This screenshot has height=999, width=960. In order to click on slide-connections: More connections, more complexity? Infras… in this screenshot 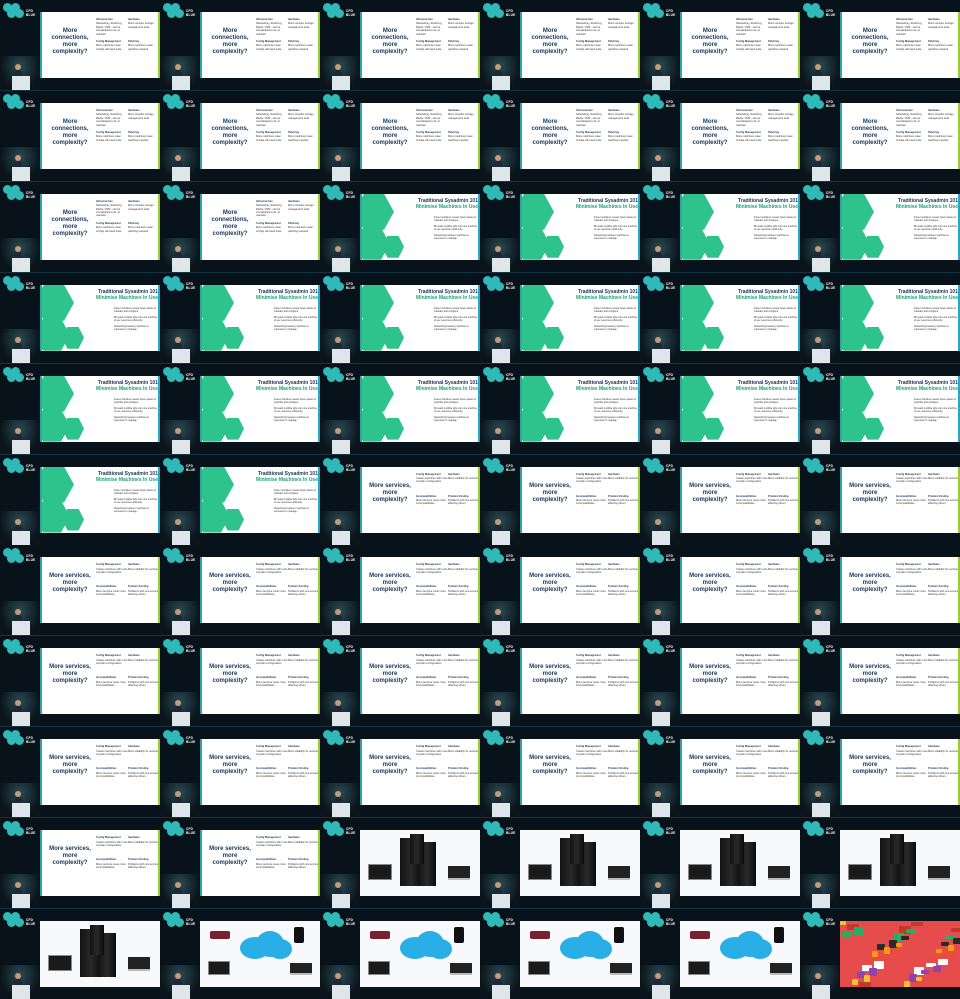, I will do `click(100, 226)`.